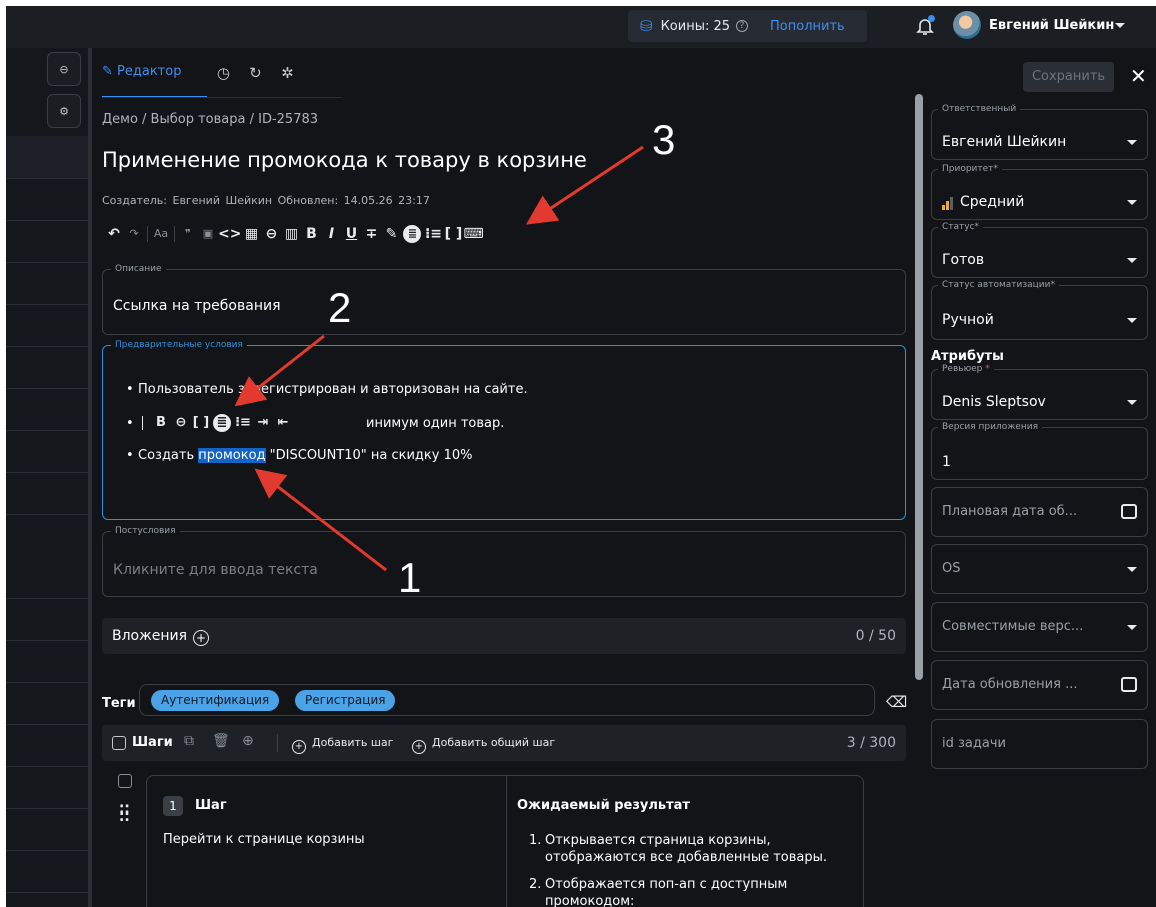 The image size is (1156, 907). I want to click on delete-icon: 🗑, so click(221, 741).